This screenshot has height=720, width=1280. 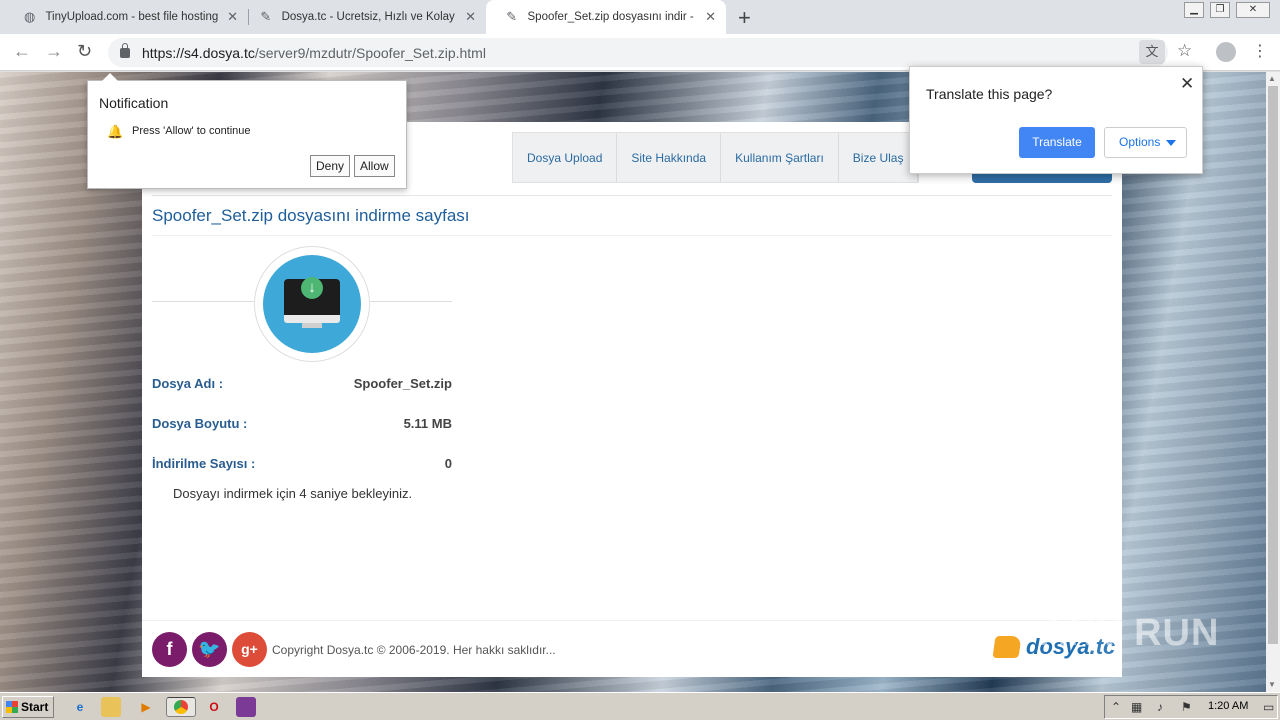 I want to click on tab-title: Dosya.tc - Ücretsiz, Hızlı ve Kolay Do, so click(x=369, y=17).